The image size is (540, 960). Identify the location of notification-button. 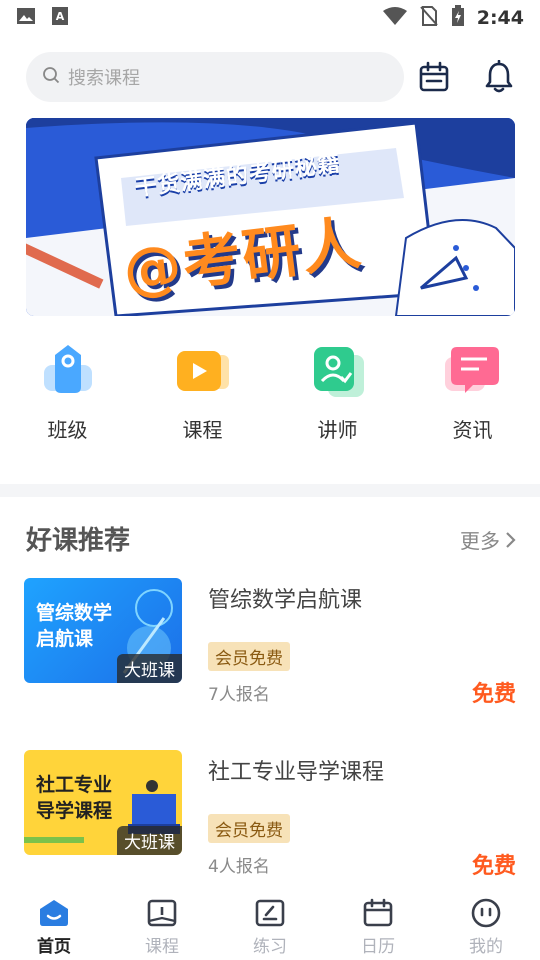
(499, 77).